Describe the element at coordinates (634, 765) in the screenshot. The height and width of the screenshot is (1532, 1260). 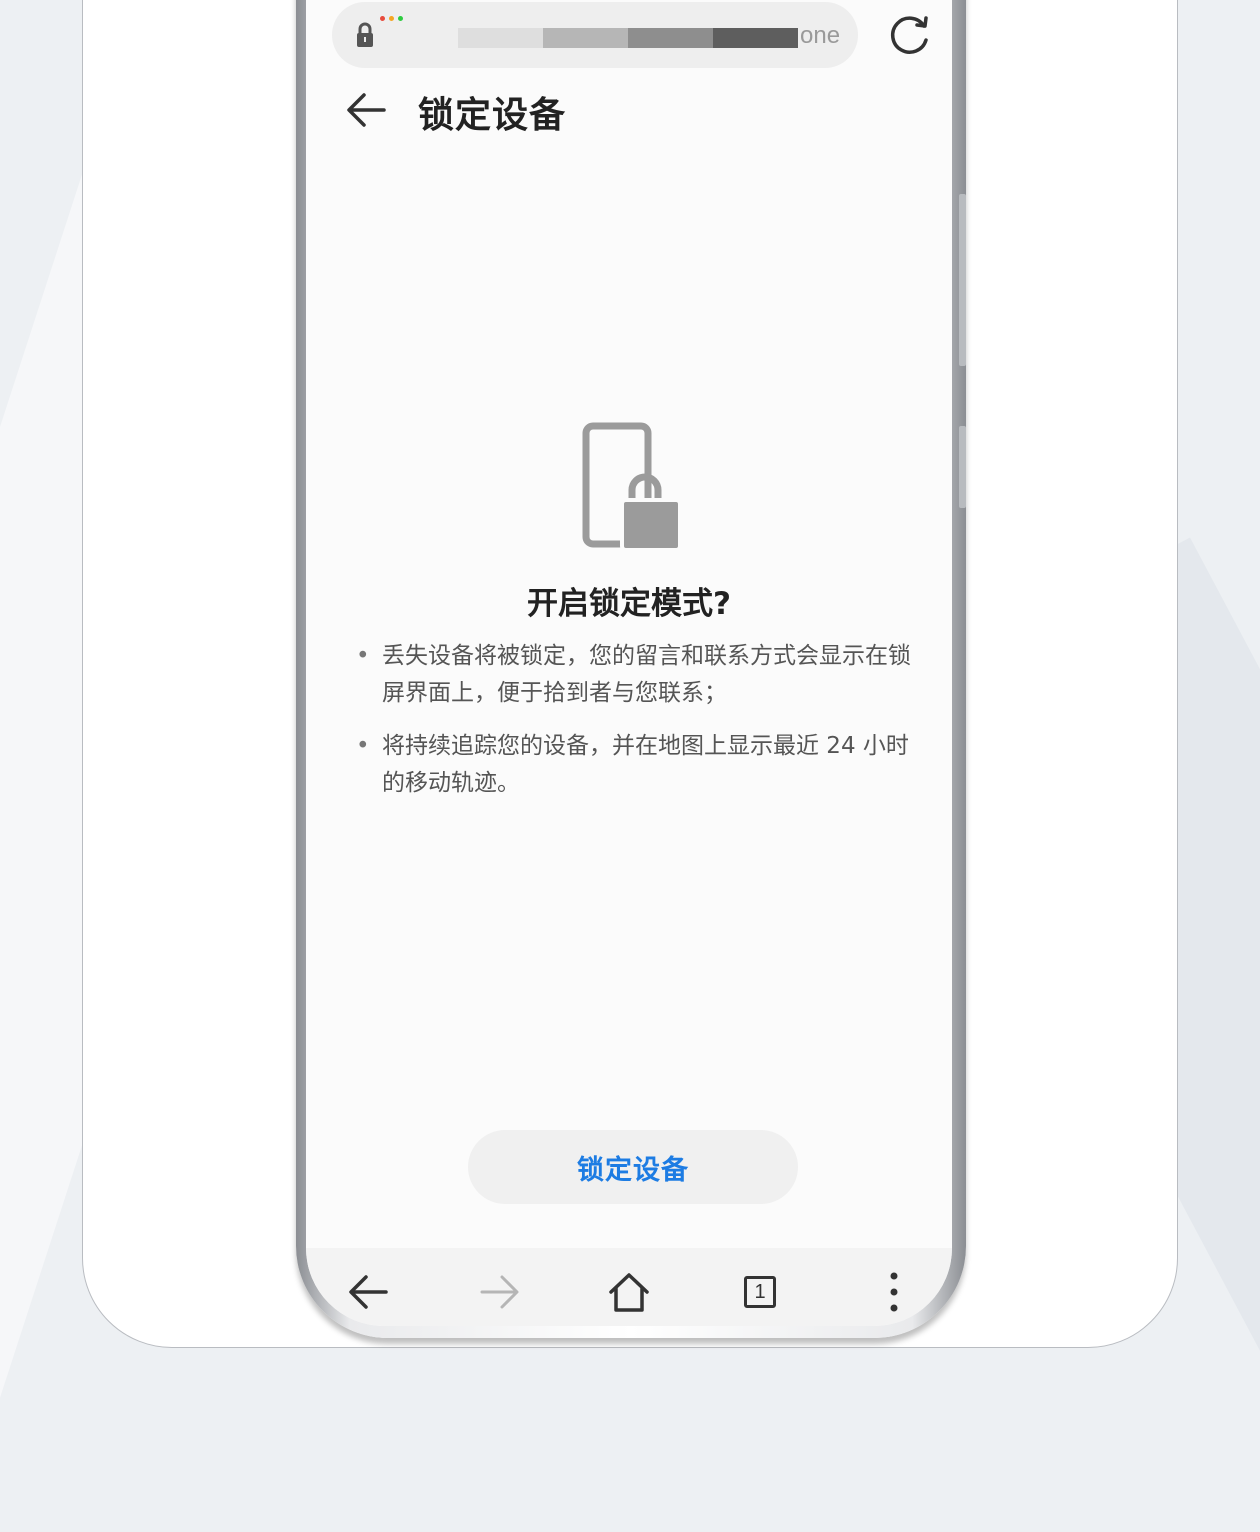
I see `bullet-item: 将持续追踪您的设备，并在地图上显示最近 24 小时的移动轨迹。` at that location.